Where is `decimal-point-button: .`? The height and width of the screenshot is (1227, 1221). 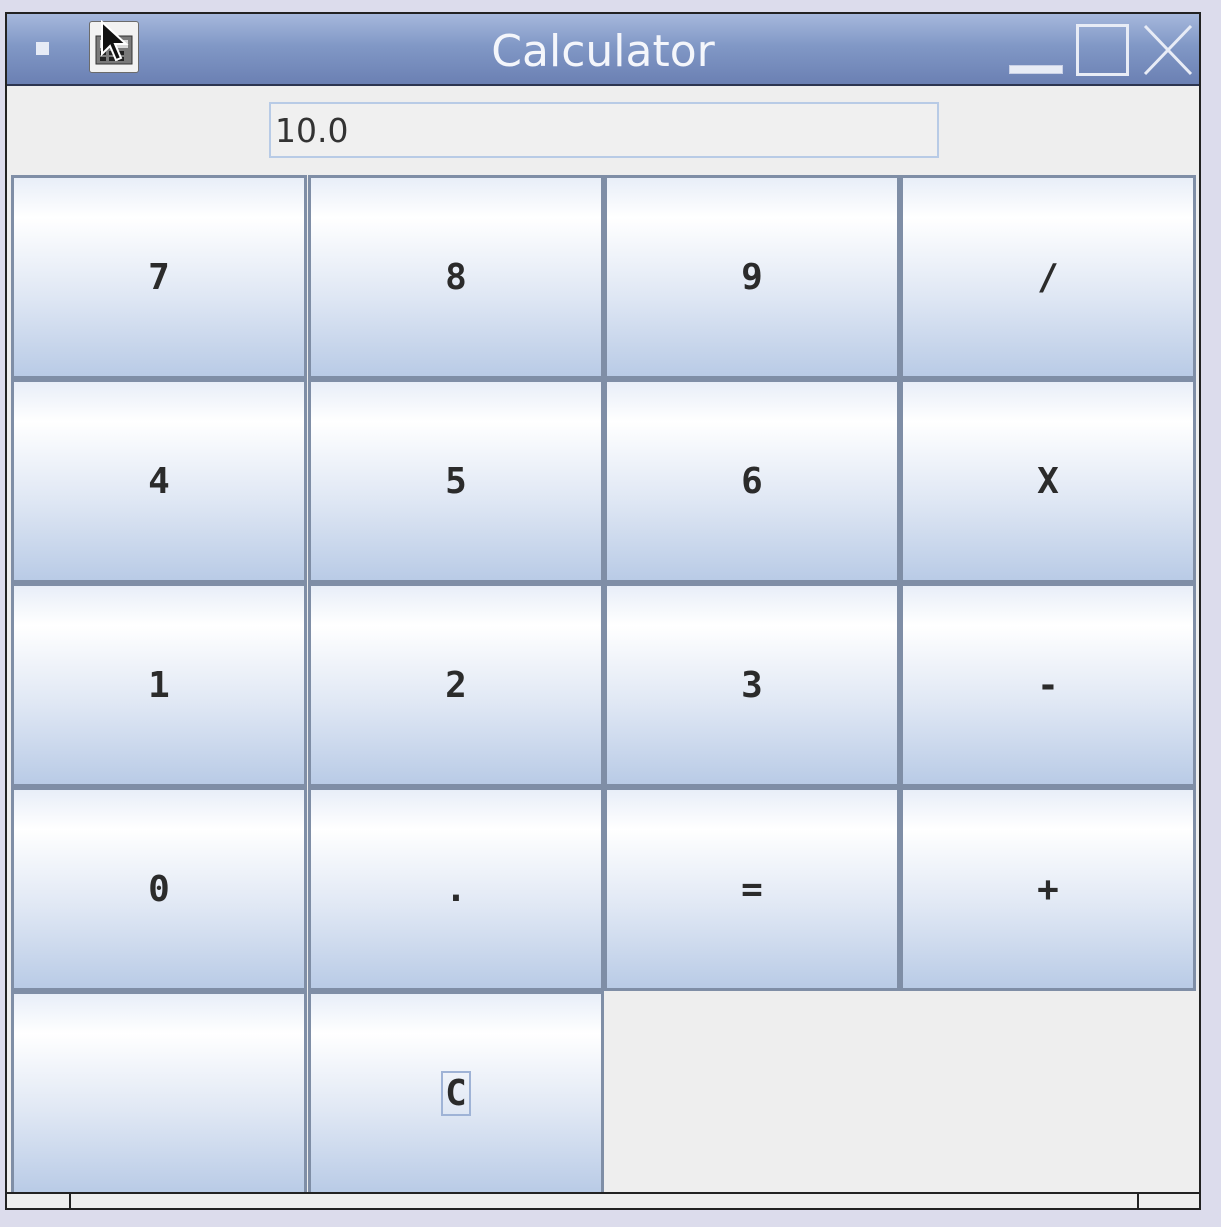 decimal-point-button: . is located at coordinates (456, 889).